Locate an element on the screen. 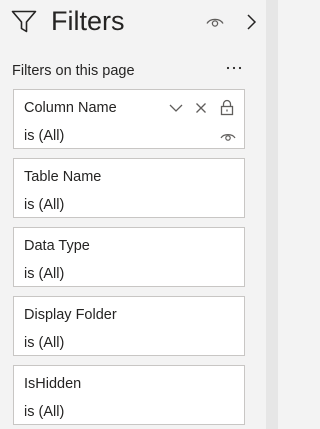 This screenshot has height=429, width=320. filter-card-display-folder: Display Folder is (All) is located at coordinates (129, 326).